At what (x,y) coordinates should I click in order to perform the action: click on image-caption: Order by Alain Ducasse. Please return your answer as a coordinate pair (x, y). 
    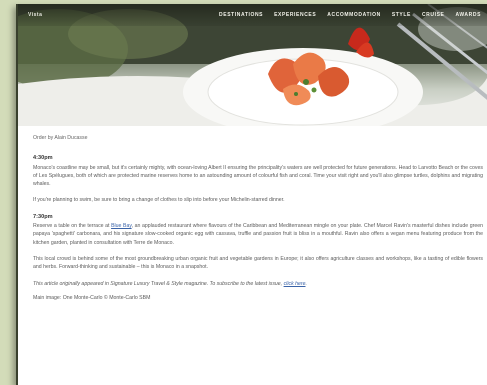
    Looking at the image, I should click on (60, 138).